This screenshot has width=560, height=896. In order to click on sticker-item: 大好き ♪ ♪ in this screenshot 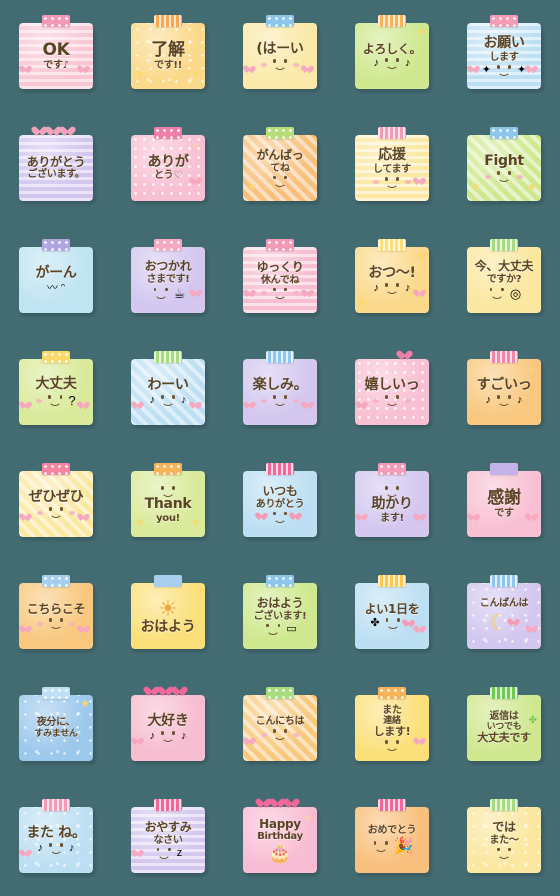, I will do `click(168, 728)`.